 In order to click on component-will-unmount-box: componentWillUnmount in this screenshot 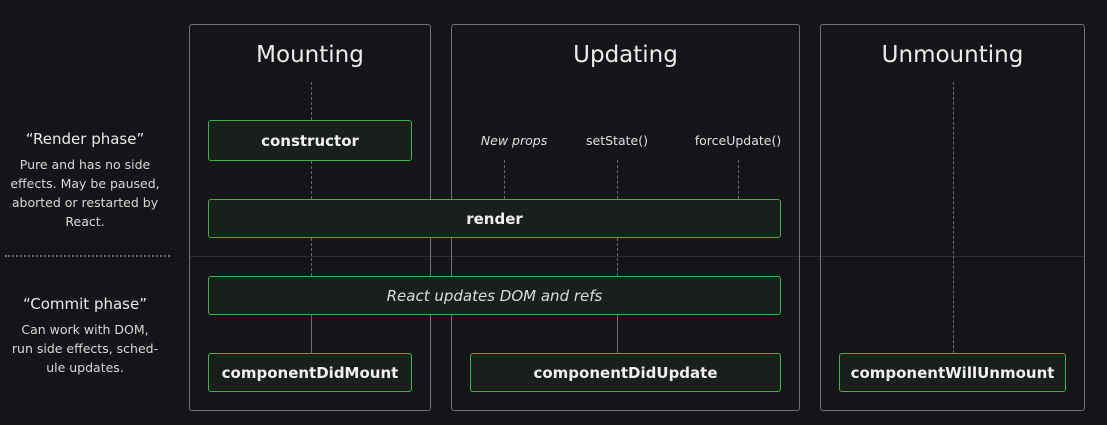, I will do `click(952, 372)`.